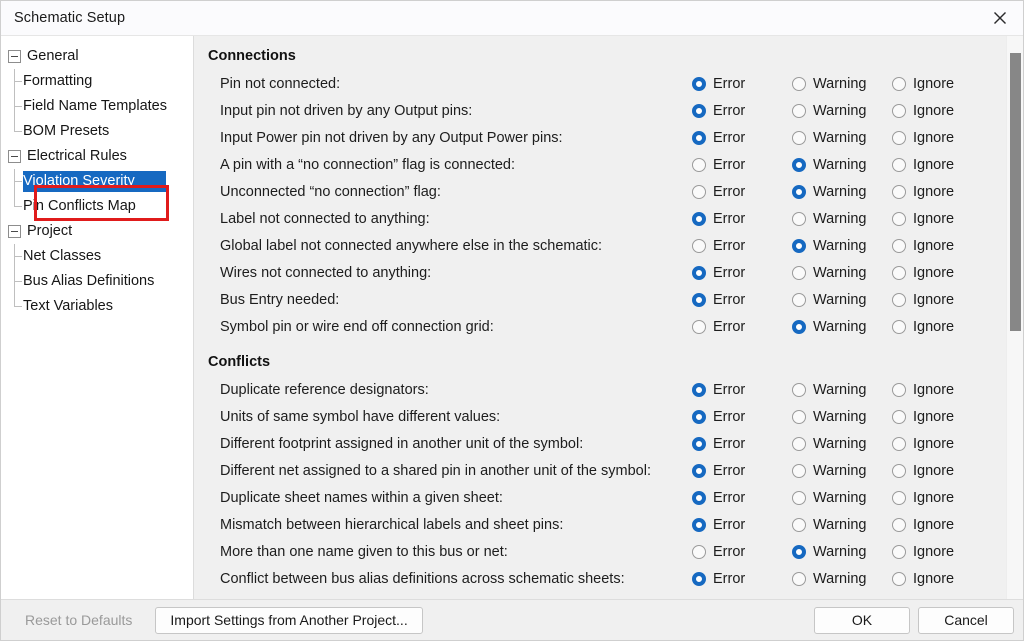  I want to click on close-icon, so click(1000, 18).